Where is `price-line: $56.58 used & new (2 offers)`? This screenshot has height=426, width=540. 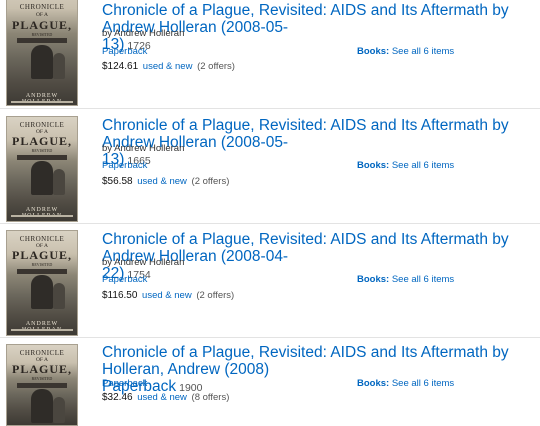
price-line: $56.58 used & new (2 offers) is located at coordinates (165, 181).